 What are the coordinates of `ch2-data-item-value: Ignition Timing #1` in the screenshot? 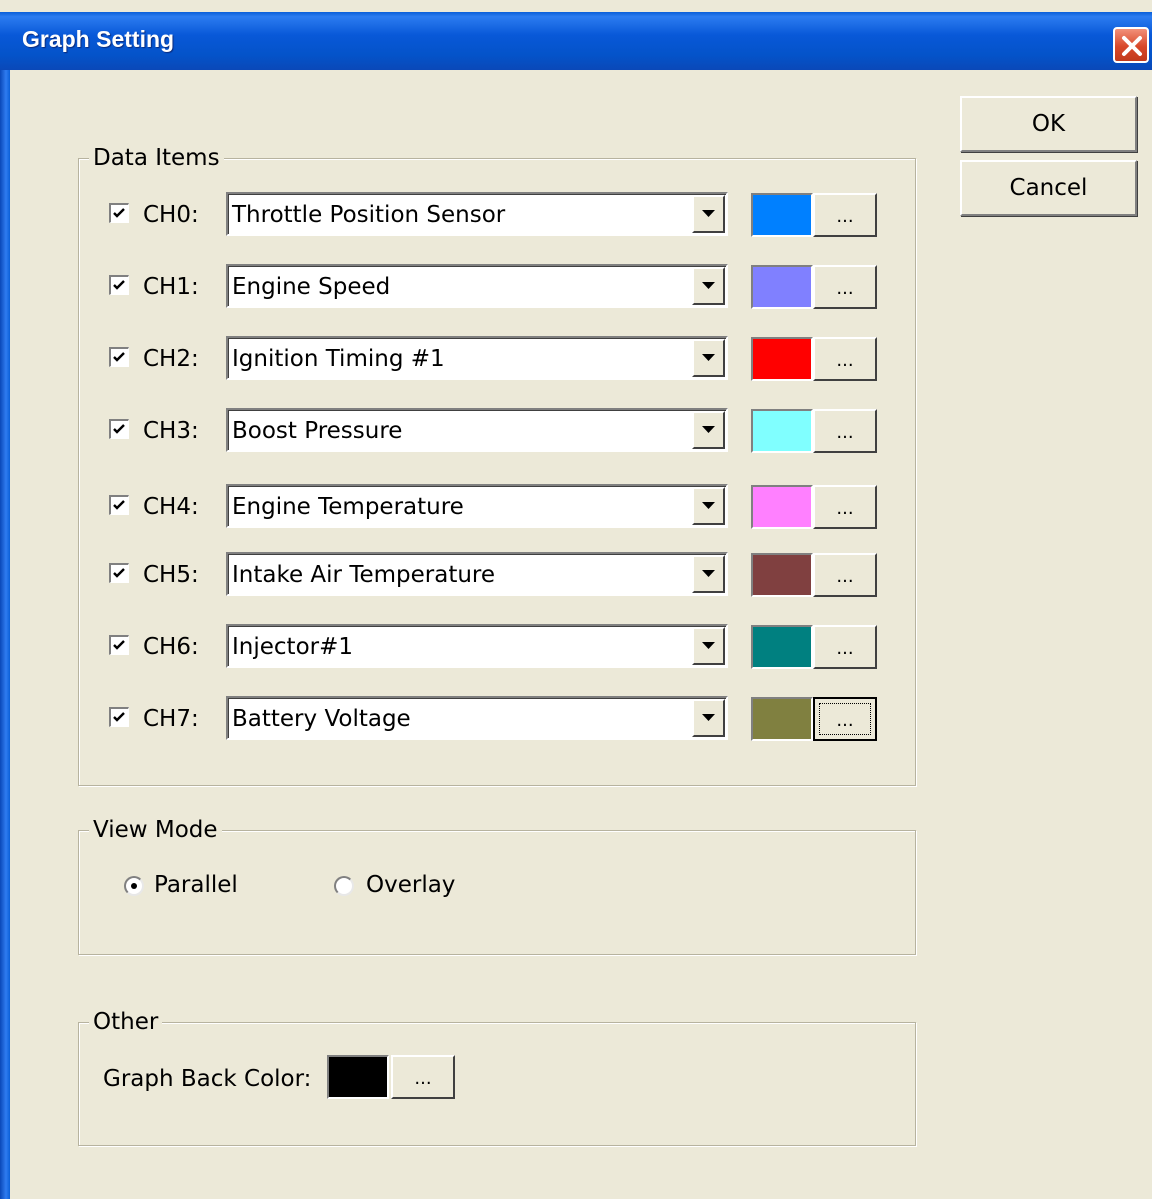 It's located at (338, 359).